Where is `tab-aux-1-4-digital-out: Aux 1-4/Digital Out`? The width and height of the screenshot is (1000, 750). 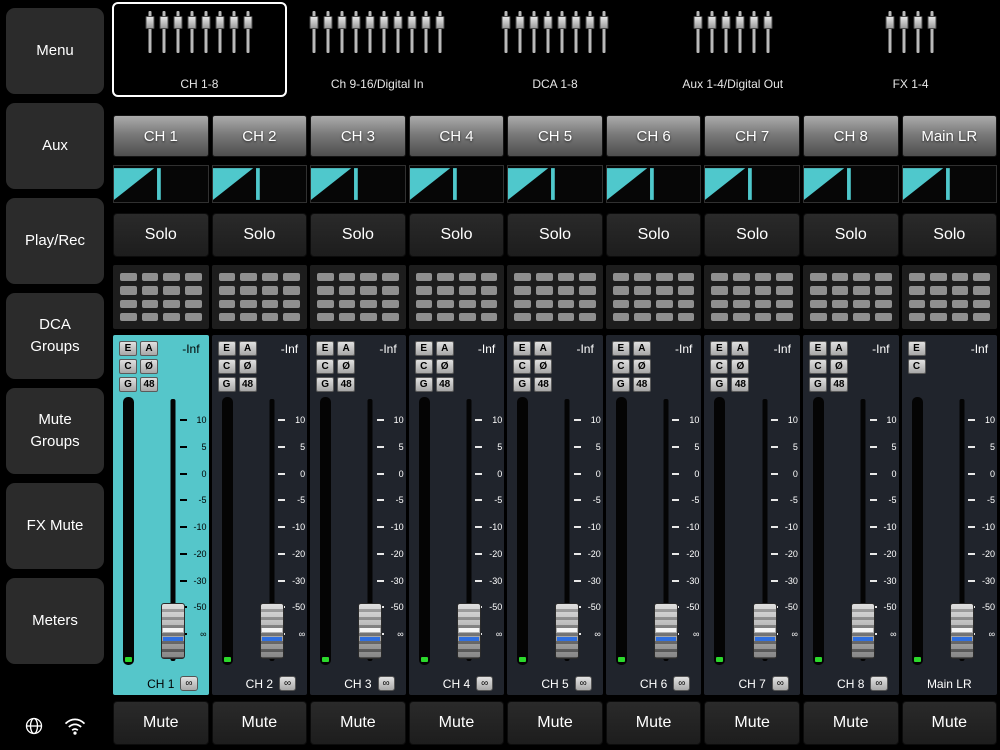 tab-aux-1-4-digital-out: Aux 1-4/Digital Out is located at coordinates (733, 49).